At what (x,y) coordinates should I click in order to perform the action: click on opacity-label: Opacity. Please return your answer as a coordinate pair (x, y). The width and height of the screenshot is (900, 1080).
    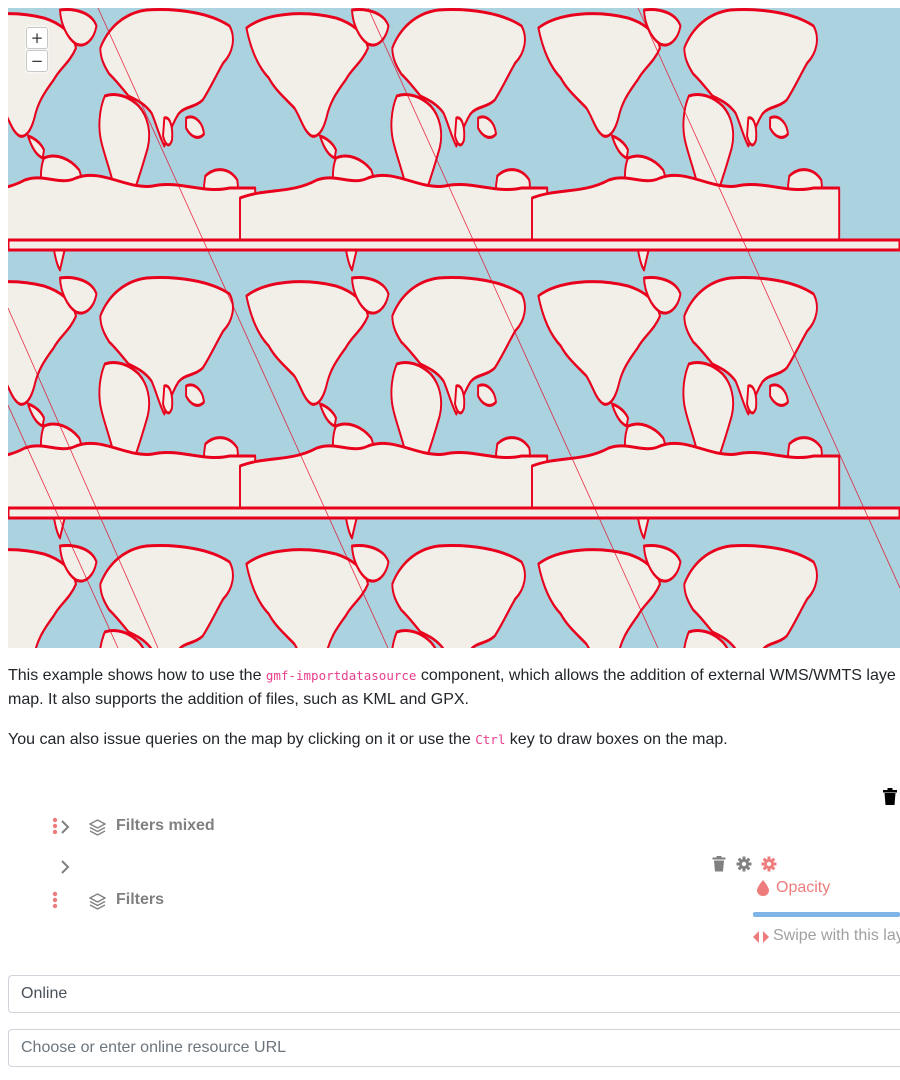
    Looking at the image, I should click on (803, 887).